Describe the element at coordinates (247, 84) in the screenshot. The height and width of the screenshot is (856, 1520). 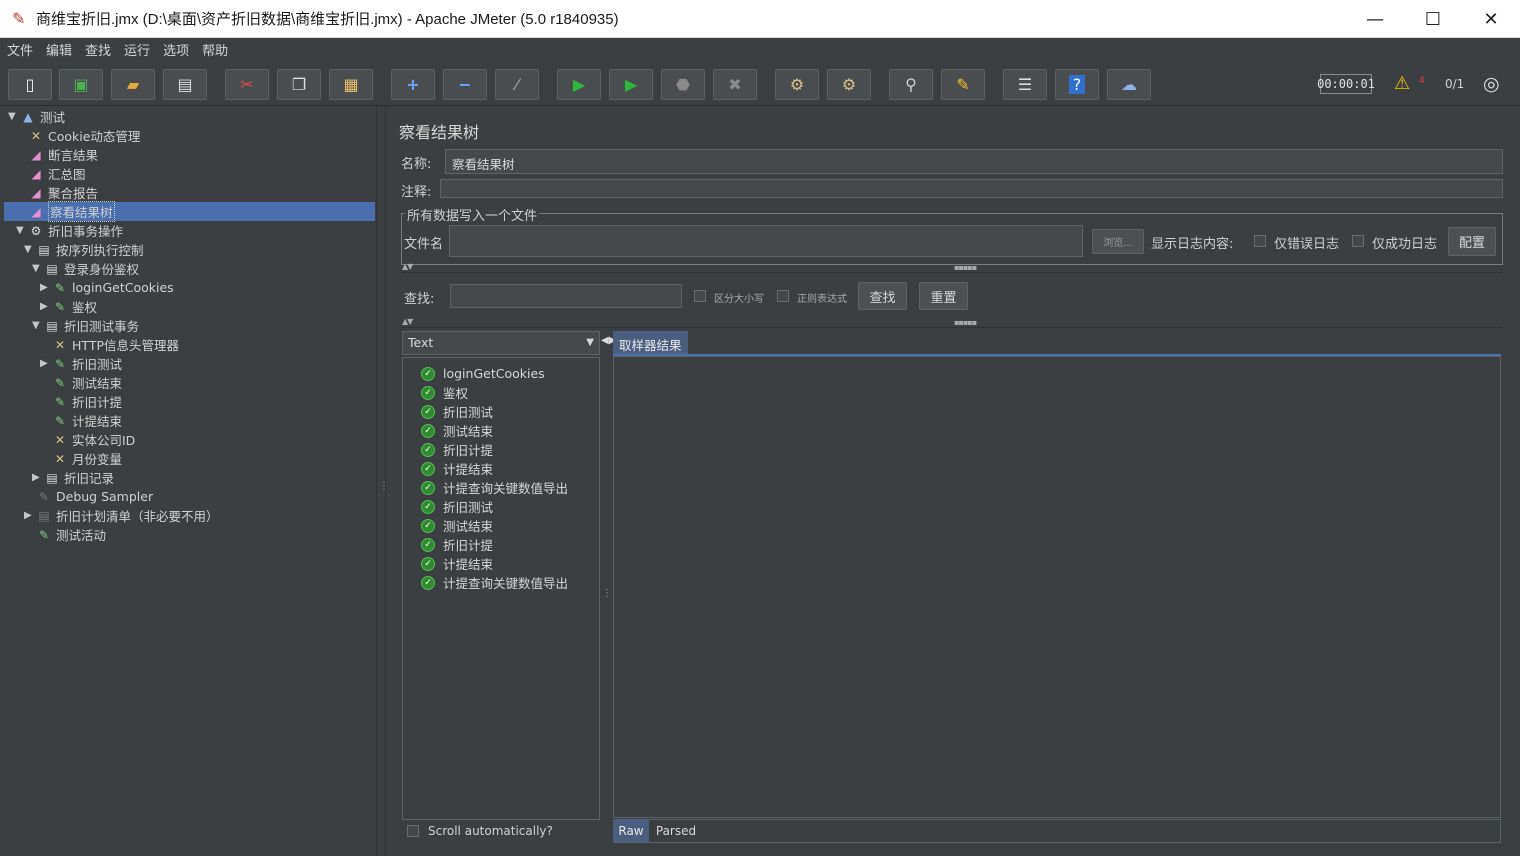
I see `cut-icon: ✂` at that location.